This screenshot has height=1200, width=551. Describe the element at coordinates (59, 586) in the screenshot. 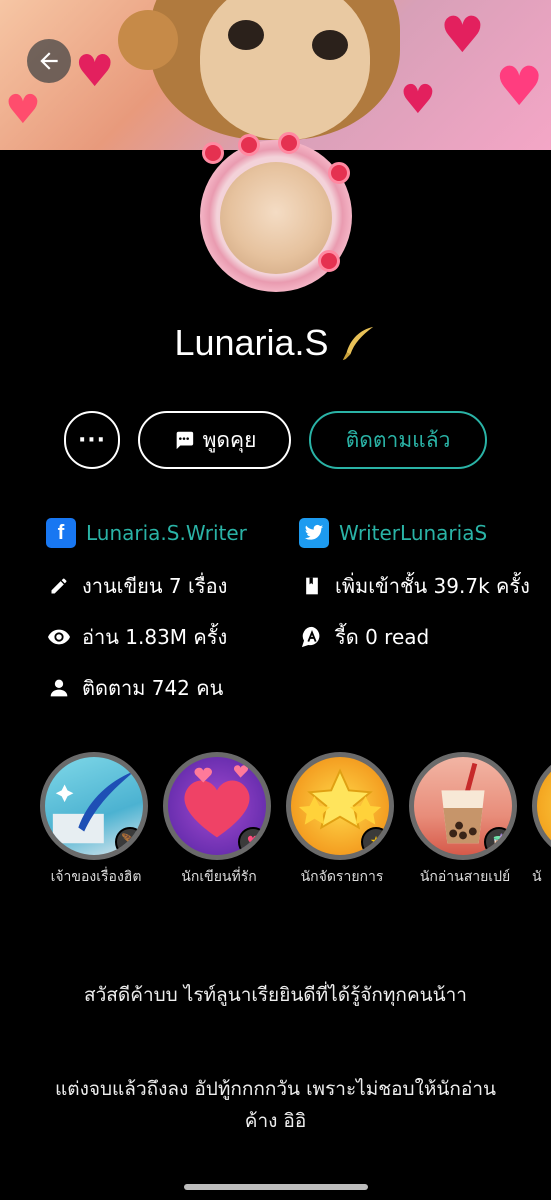

I see `pencil-icon` at that location.